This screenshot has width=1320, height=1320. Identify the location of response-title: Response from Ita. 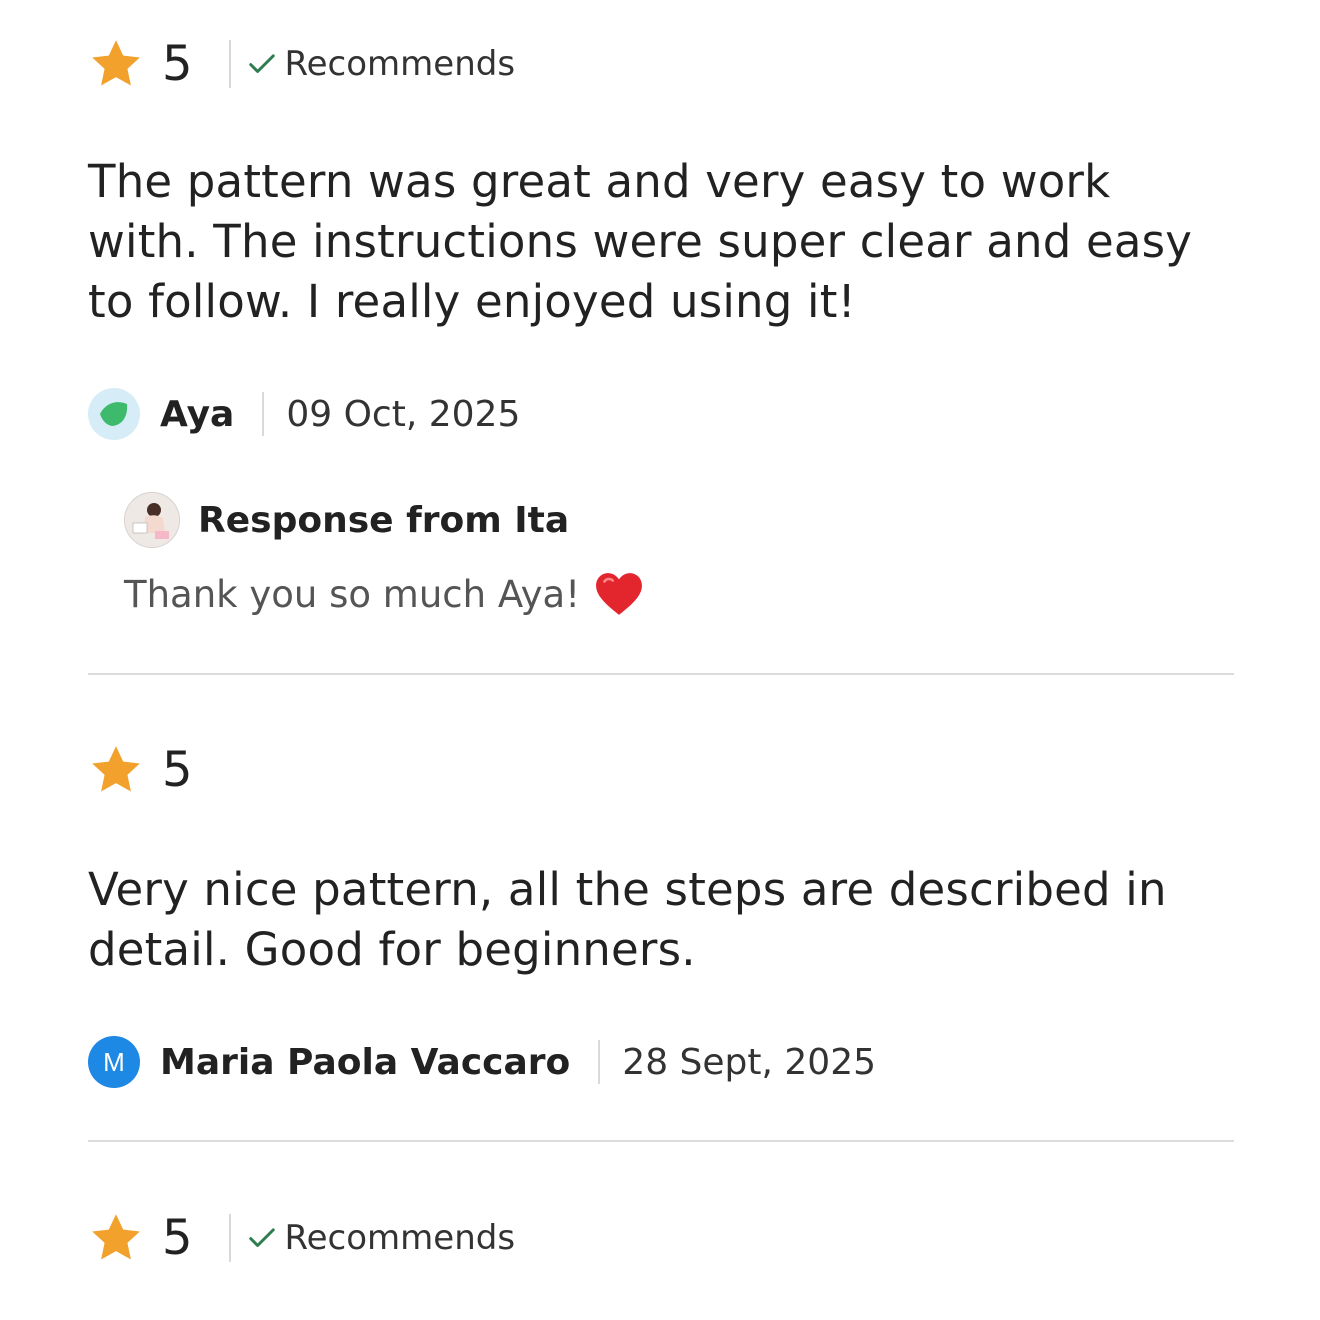
(384, 520).